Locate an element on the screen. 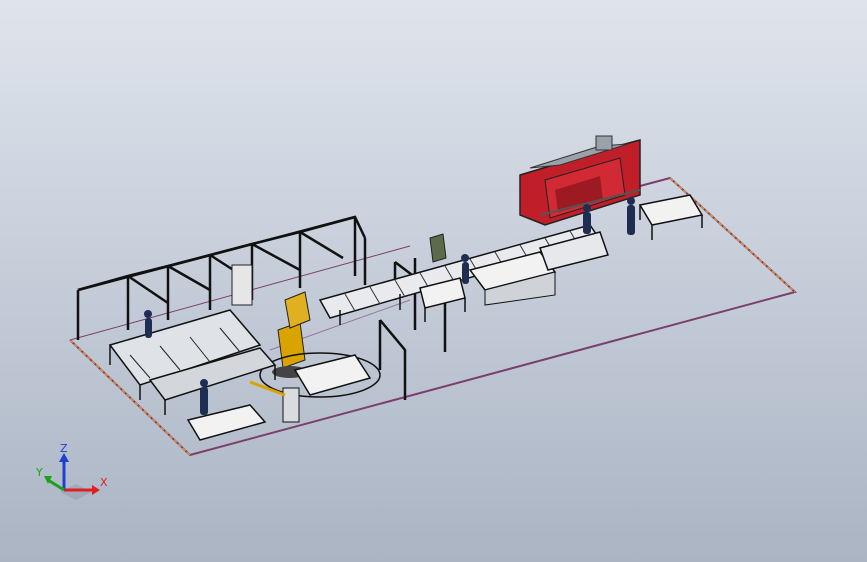  axis-y-label: Y is located at coordinates (39, 472).